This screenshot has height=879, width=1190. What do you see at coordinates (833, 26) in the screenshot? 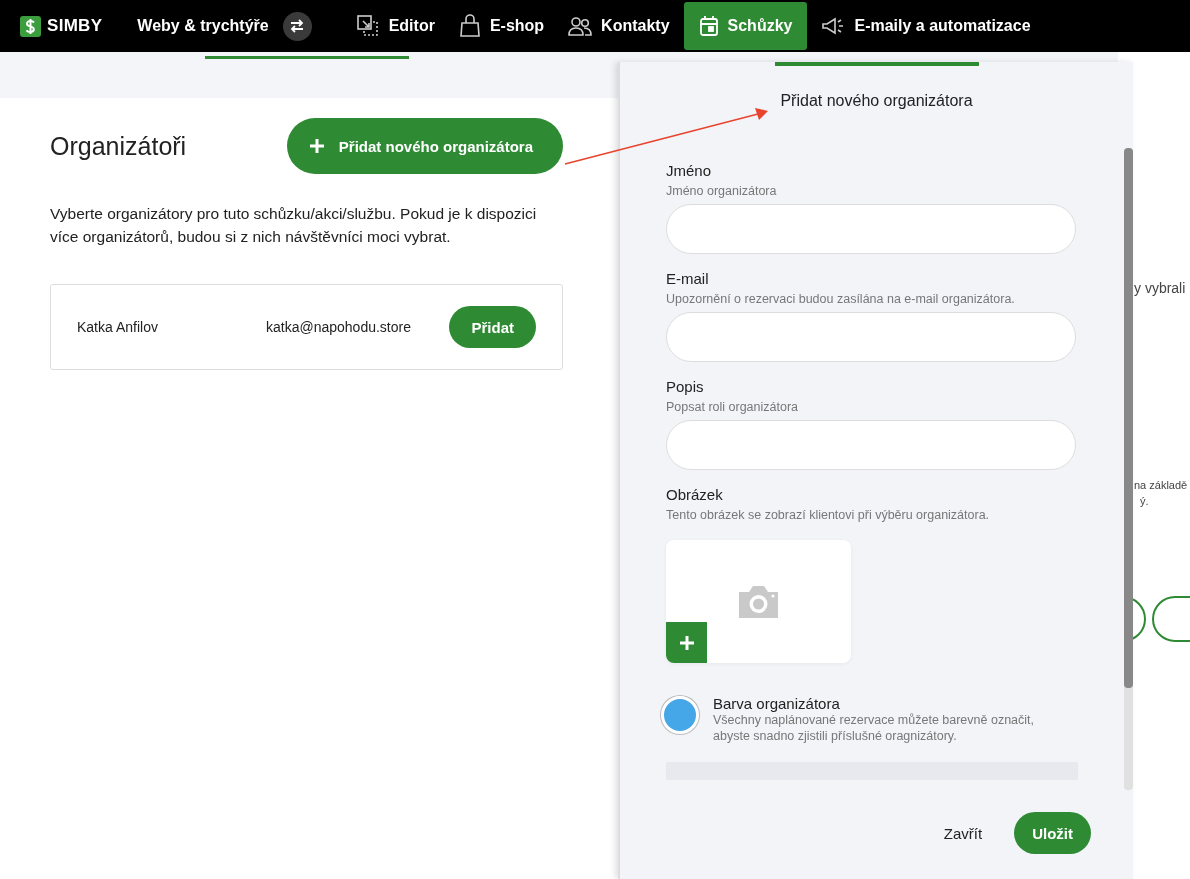
I see `megaphone-icon` at bounding box center [833, 26].